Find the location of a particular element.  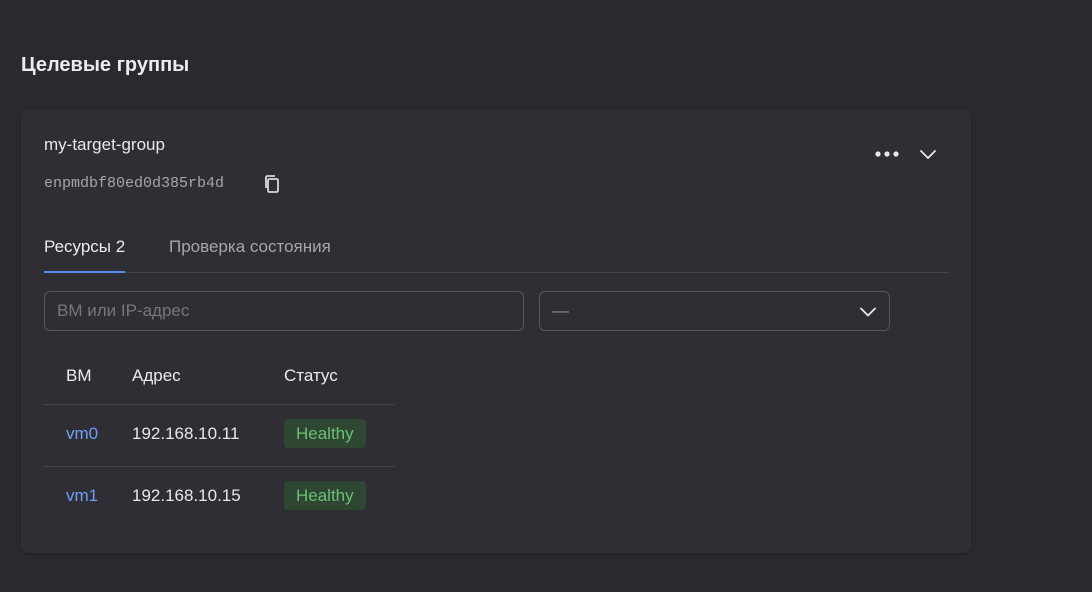

column-header-status: Статус is located at coordinates (311, 375).